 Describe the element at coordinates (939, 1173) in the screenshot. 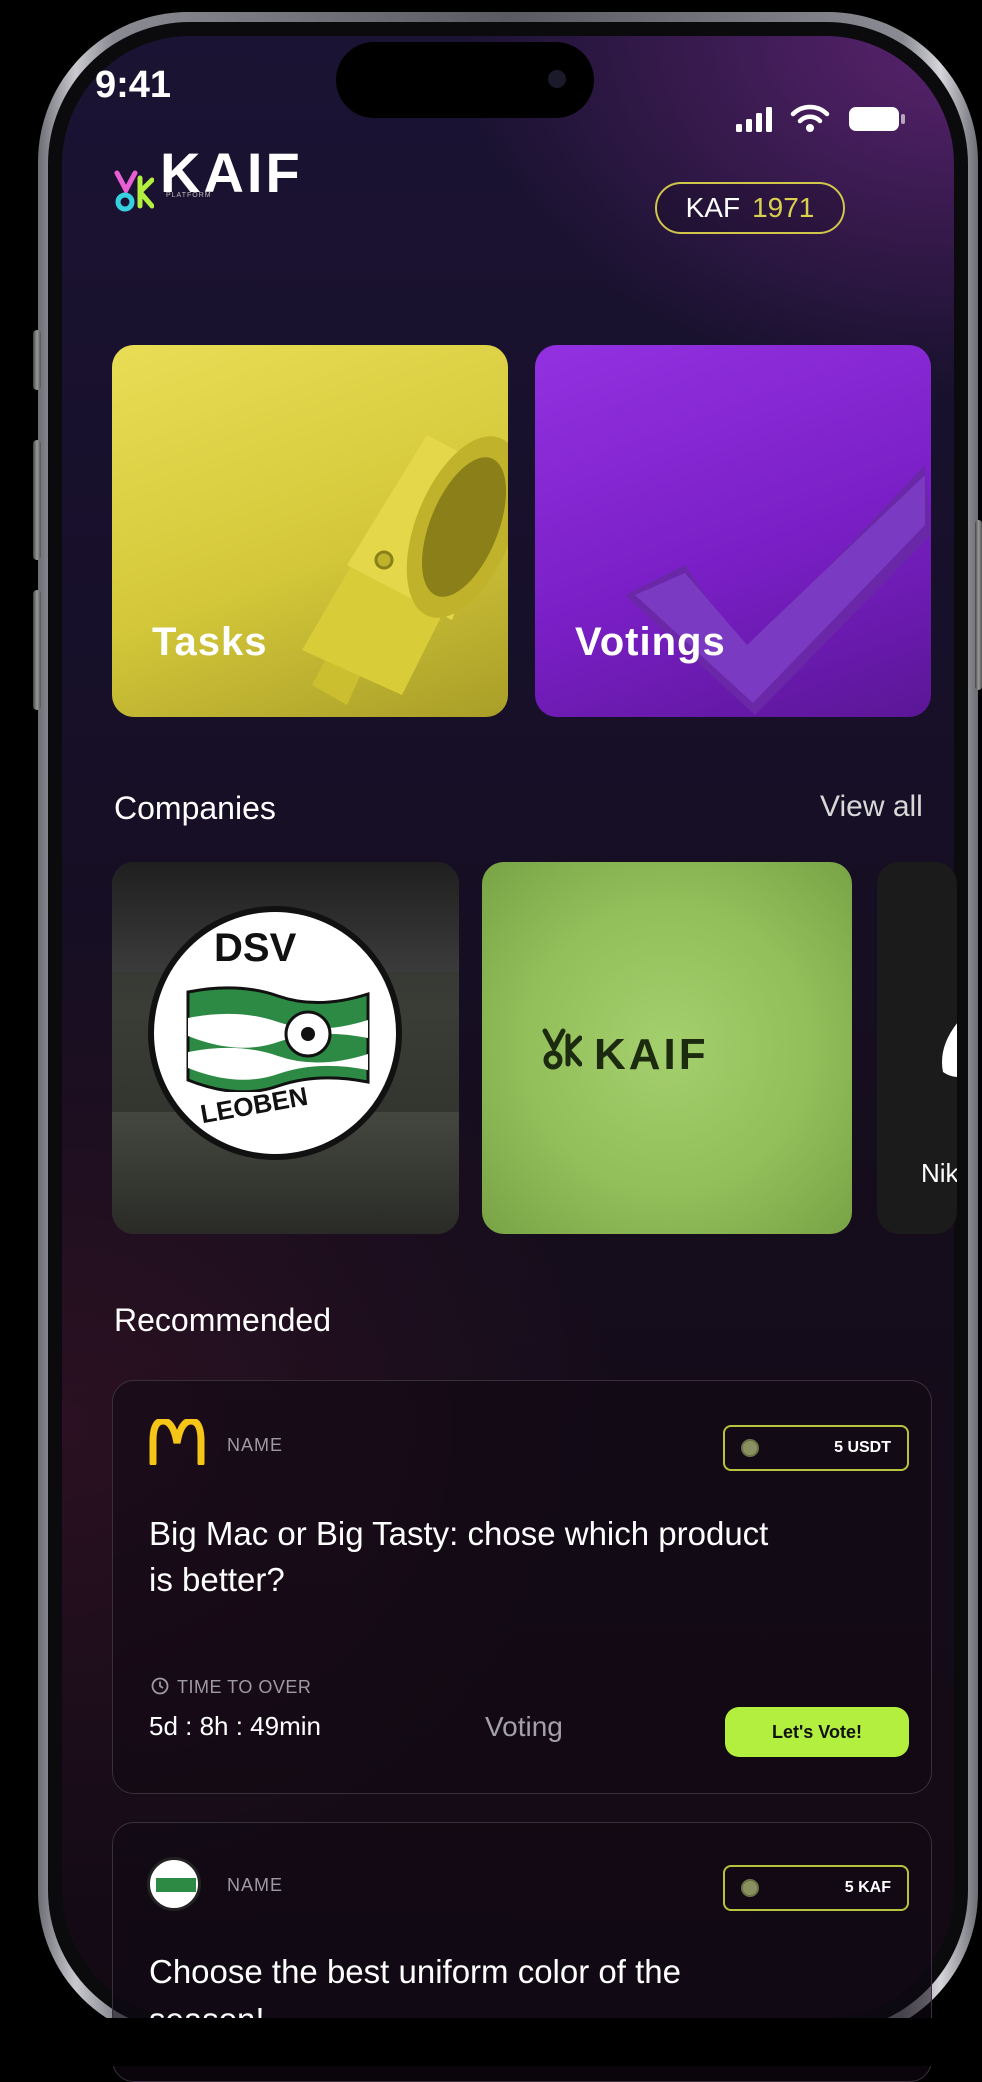

I see `nike-label: Nik` at that location.